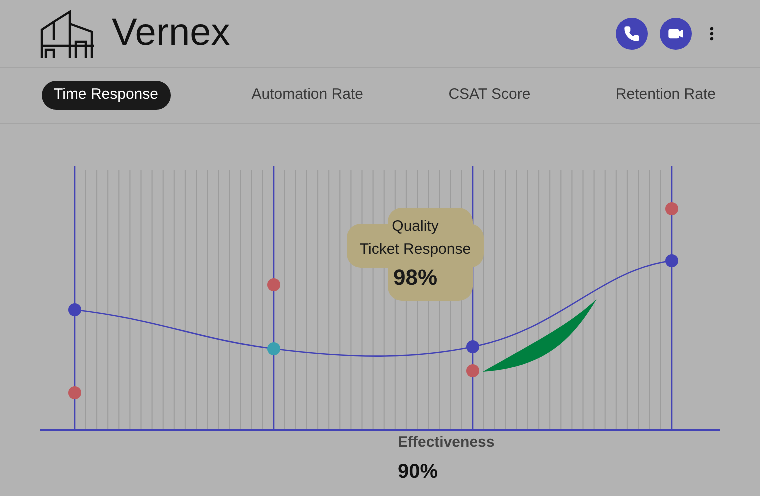 This screenshot has width=760, height=496. I want to click on tab: CSAT Score, so click(489, 95).